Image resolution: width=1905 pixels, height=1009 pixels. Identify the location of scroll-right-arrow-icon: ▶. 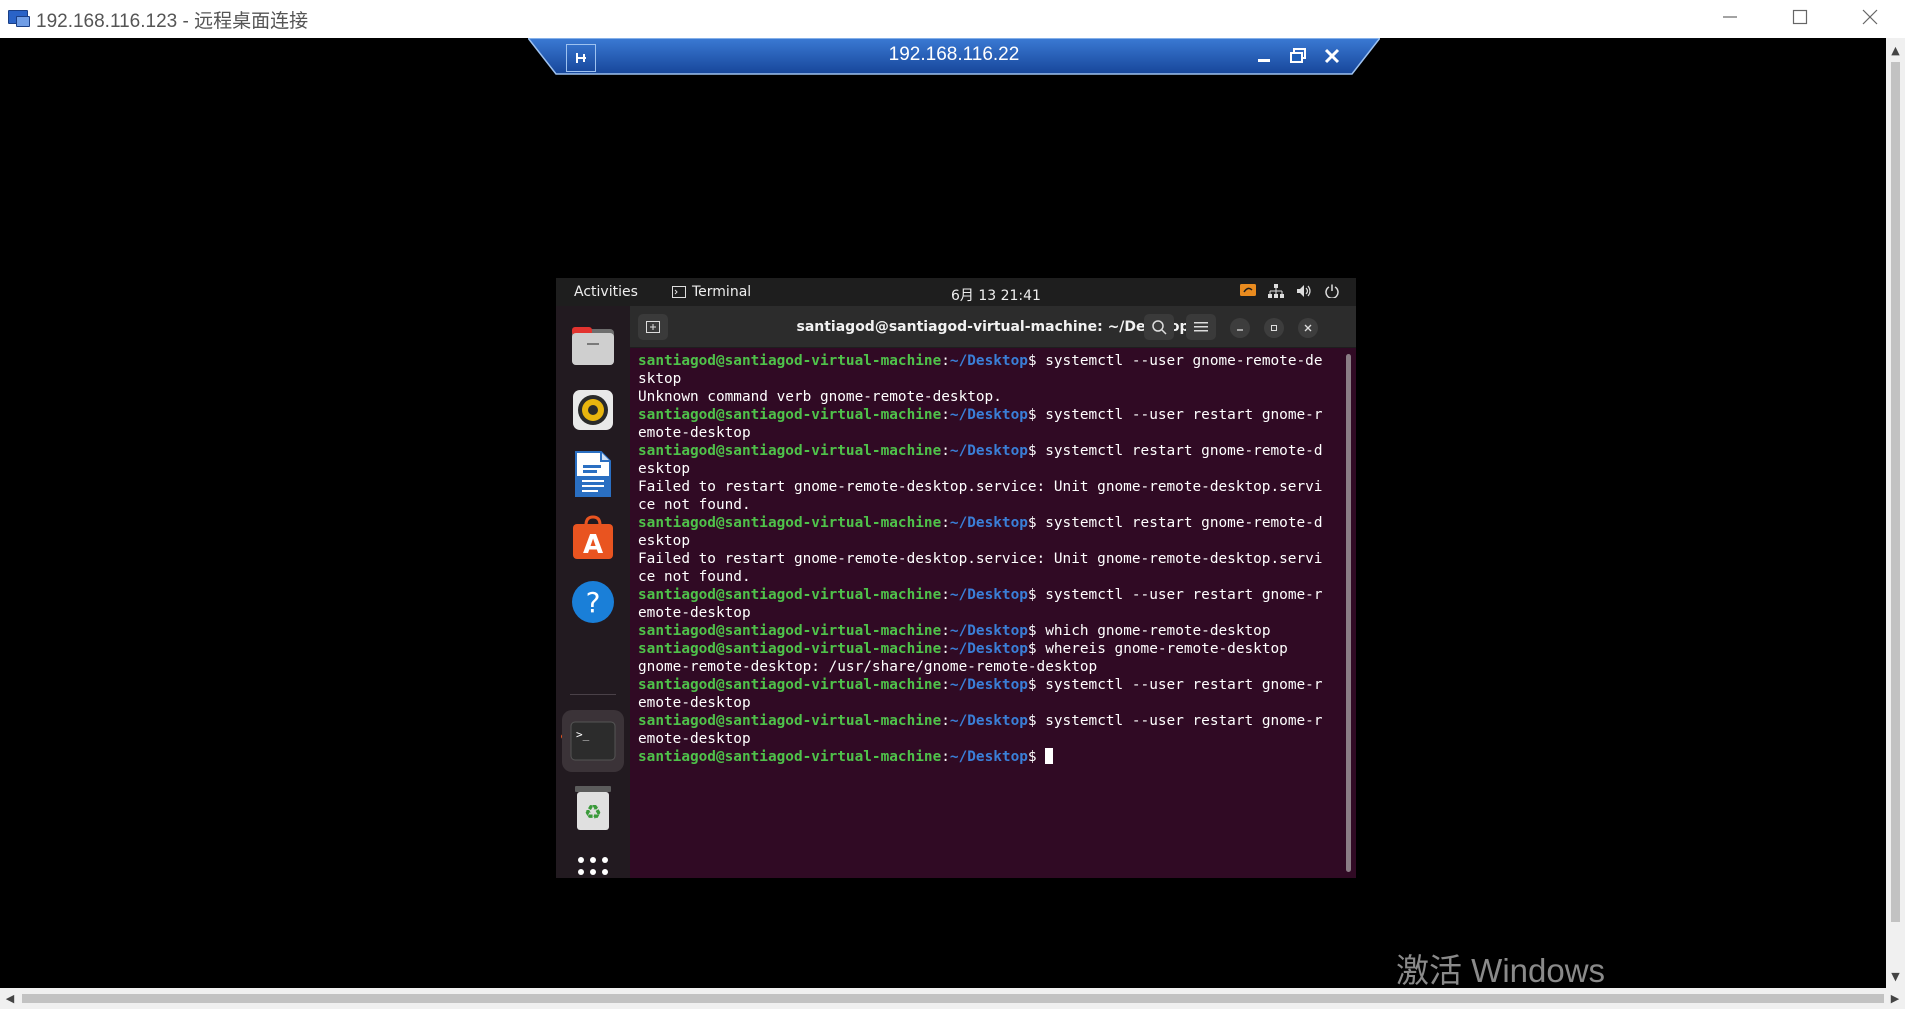
(1895, 998).